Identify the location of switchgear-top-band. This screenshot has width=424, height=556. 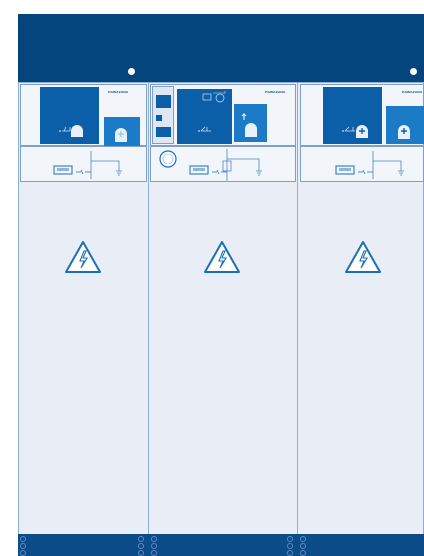
(221, 48).